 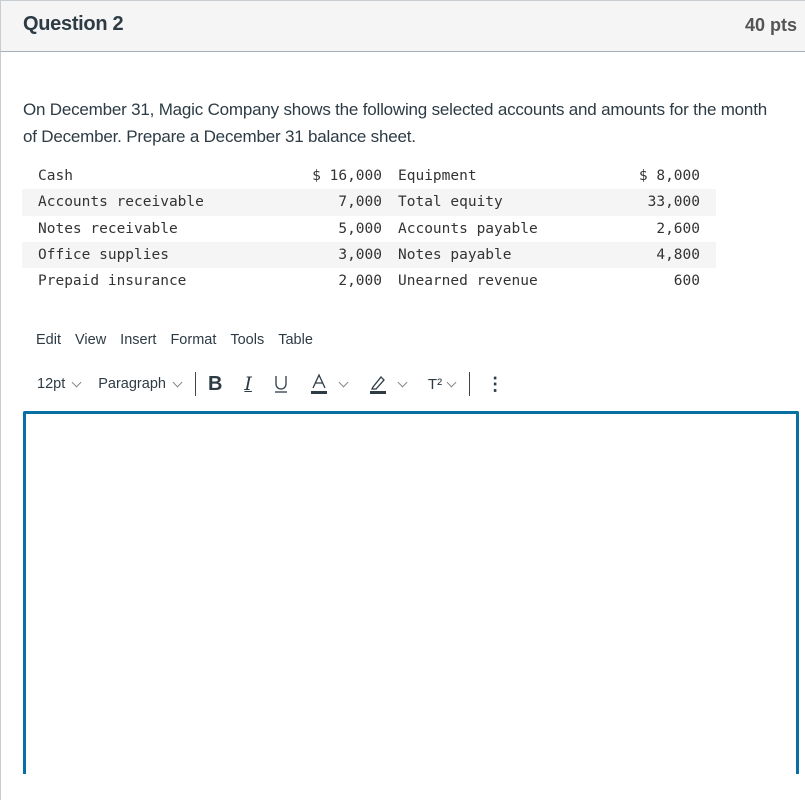 I want to click on more-options-button: ⋮, so click(x=495, y=384).